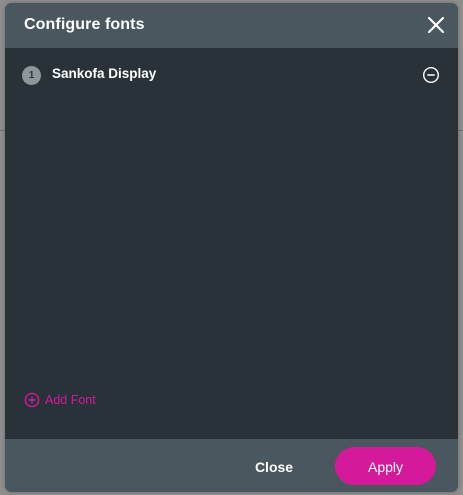 The height and width of the screenshot is (495, 463). Describe the element at coordinates (274, 466) in the screenshot. I see `close-button: Close` at that location.